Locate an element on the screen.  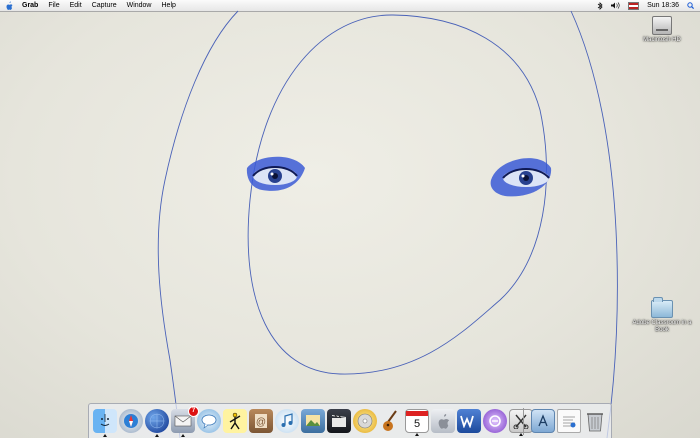
applications-folder-icon is located at coordinates (543, 421).